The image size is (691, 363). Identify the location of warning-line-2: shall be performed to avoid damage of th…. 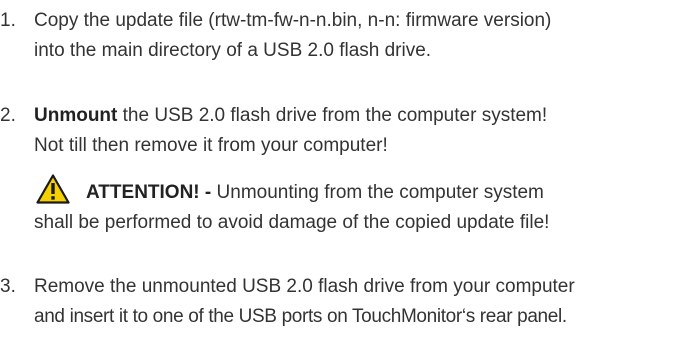
(292, 222).